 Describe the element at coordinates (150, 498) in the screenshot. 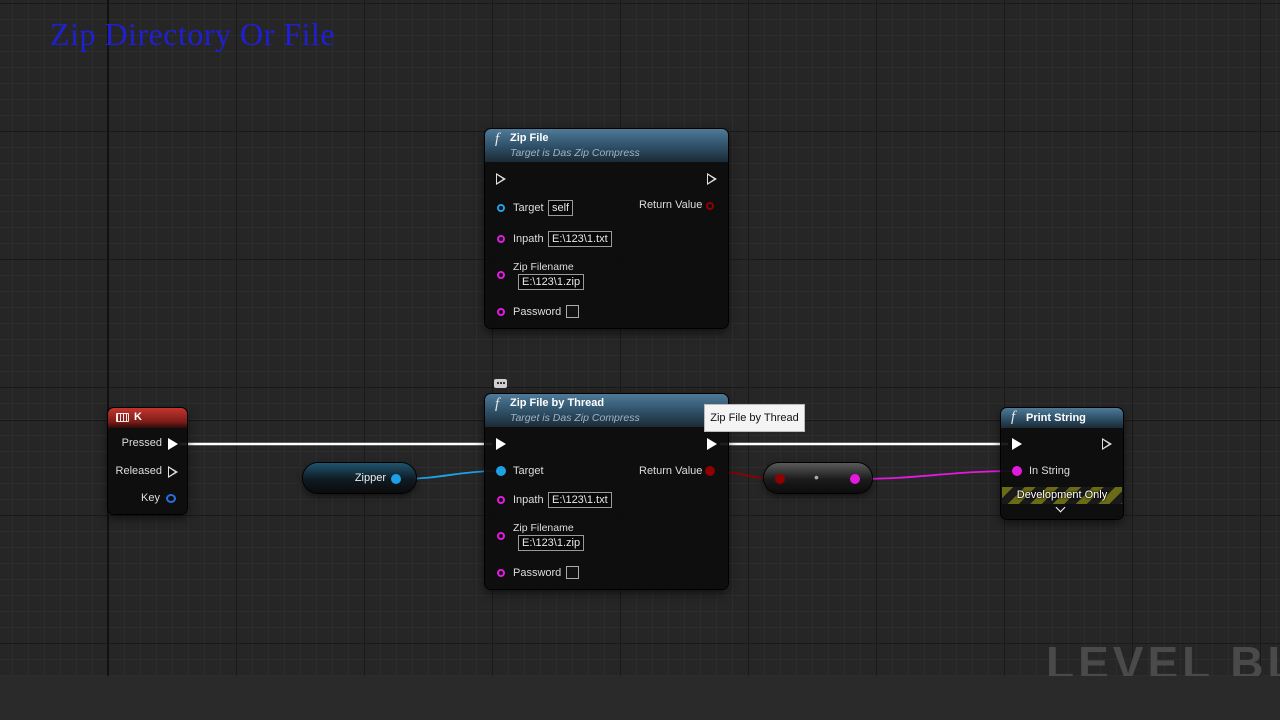

I see `key-label: Key` at that location.